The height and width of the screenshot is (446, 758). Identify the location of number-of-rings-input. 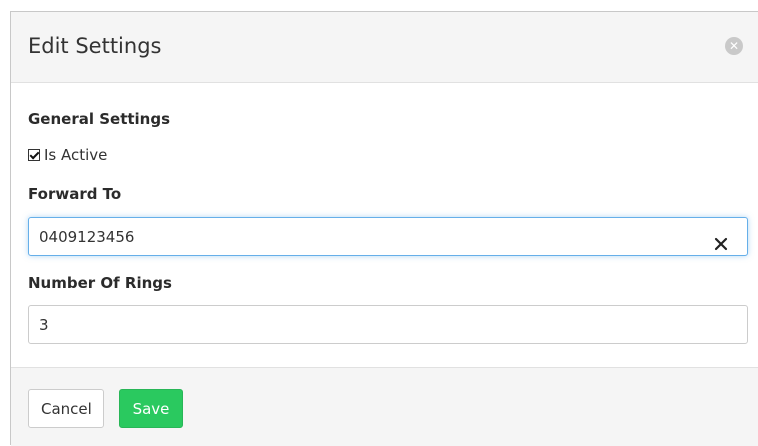
(388, 324).